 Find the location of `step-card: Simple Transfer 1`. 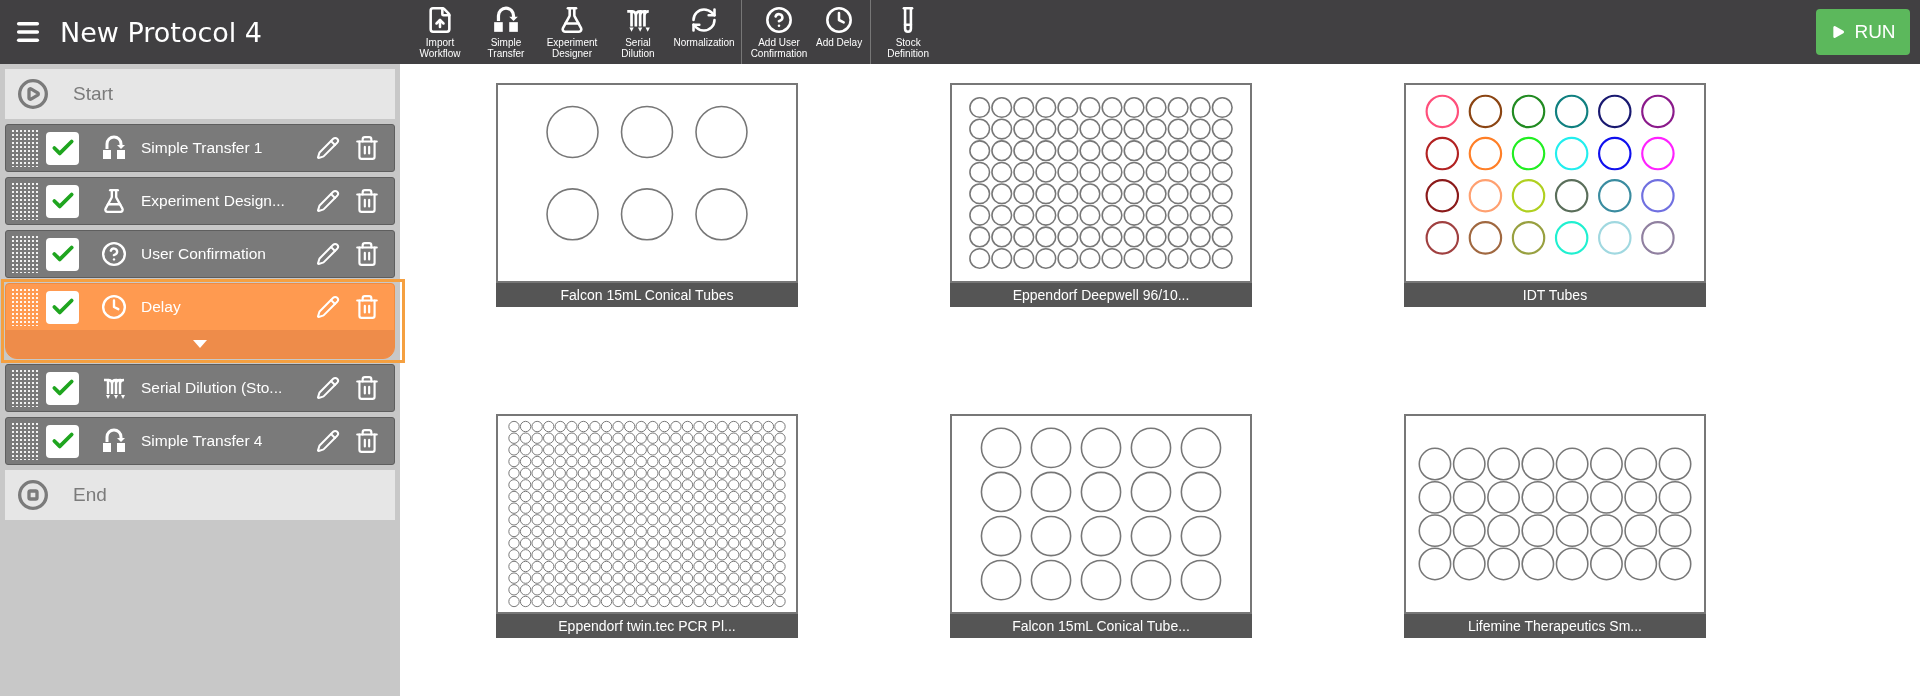

step-card: Simple Transfer 1 is located at coordinates (200, 148).